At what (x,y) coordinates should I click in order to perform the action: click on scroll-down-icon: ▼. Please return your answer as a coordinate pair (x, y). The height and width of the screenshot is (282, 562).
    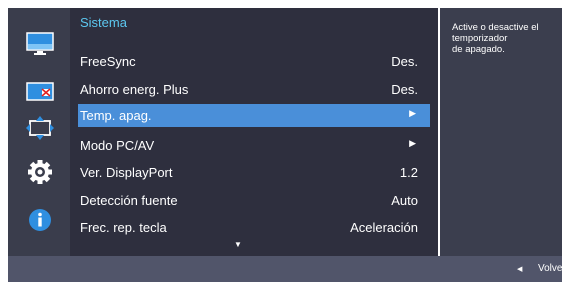
    Looking at the image, I should click on (238, 244).